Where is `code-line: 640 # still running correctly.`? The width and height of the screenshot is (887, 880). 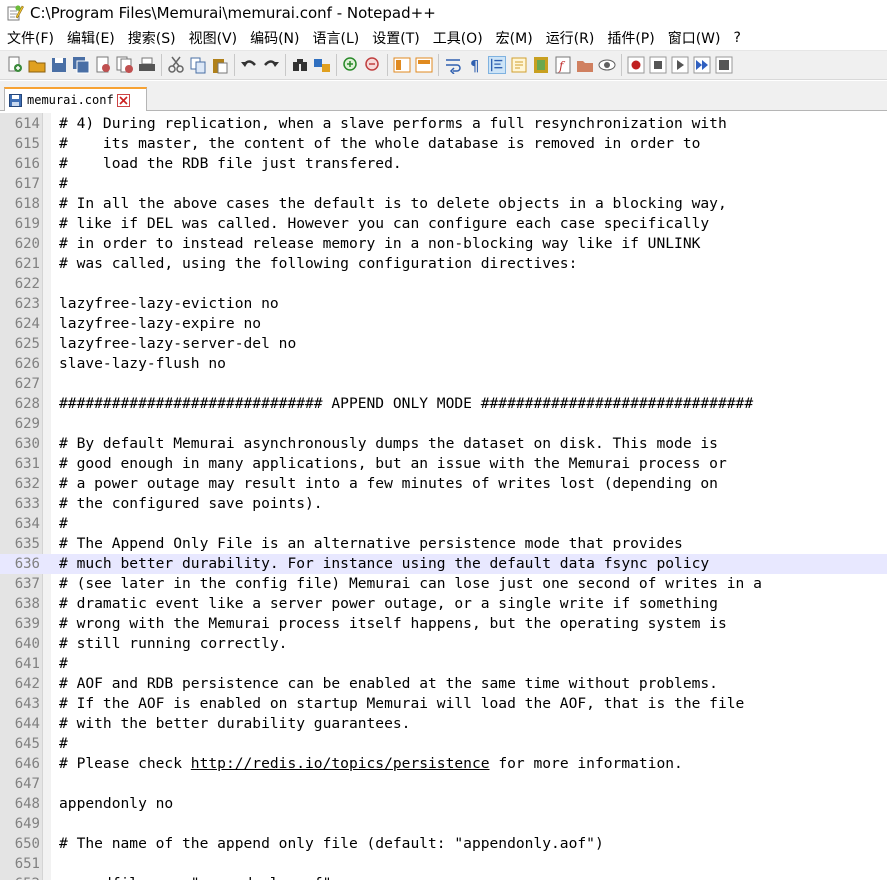
code-line: 640 # still running correctly. is located at coordinates (443, 644).